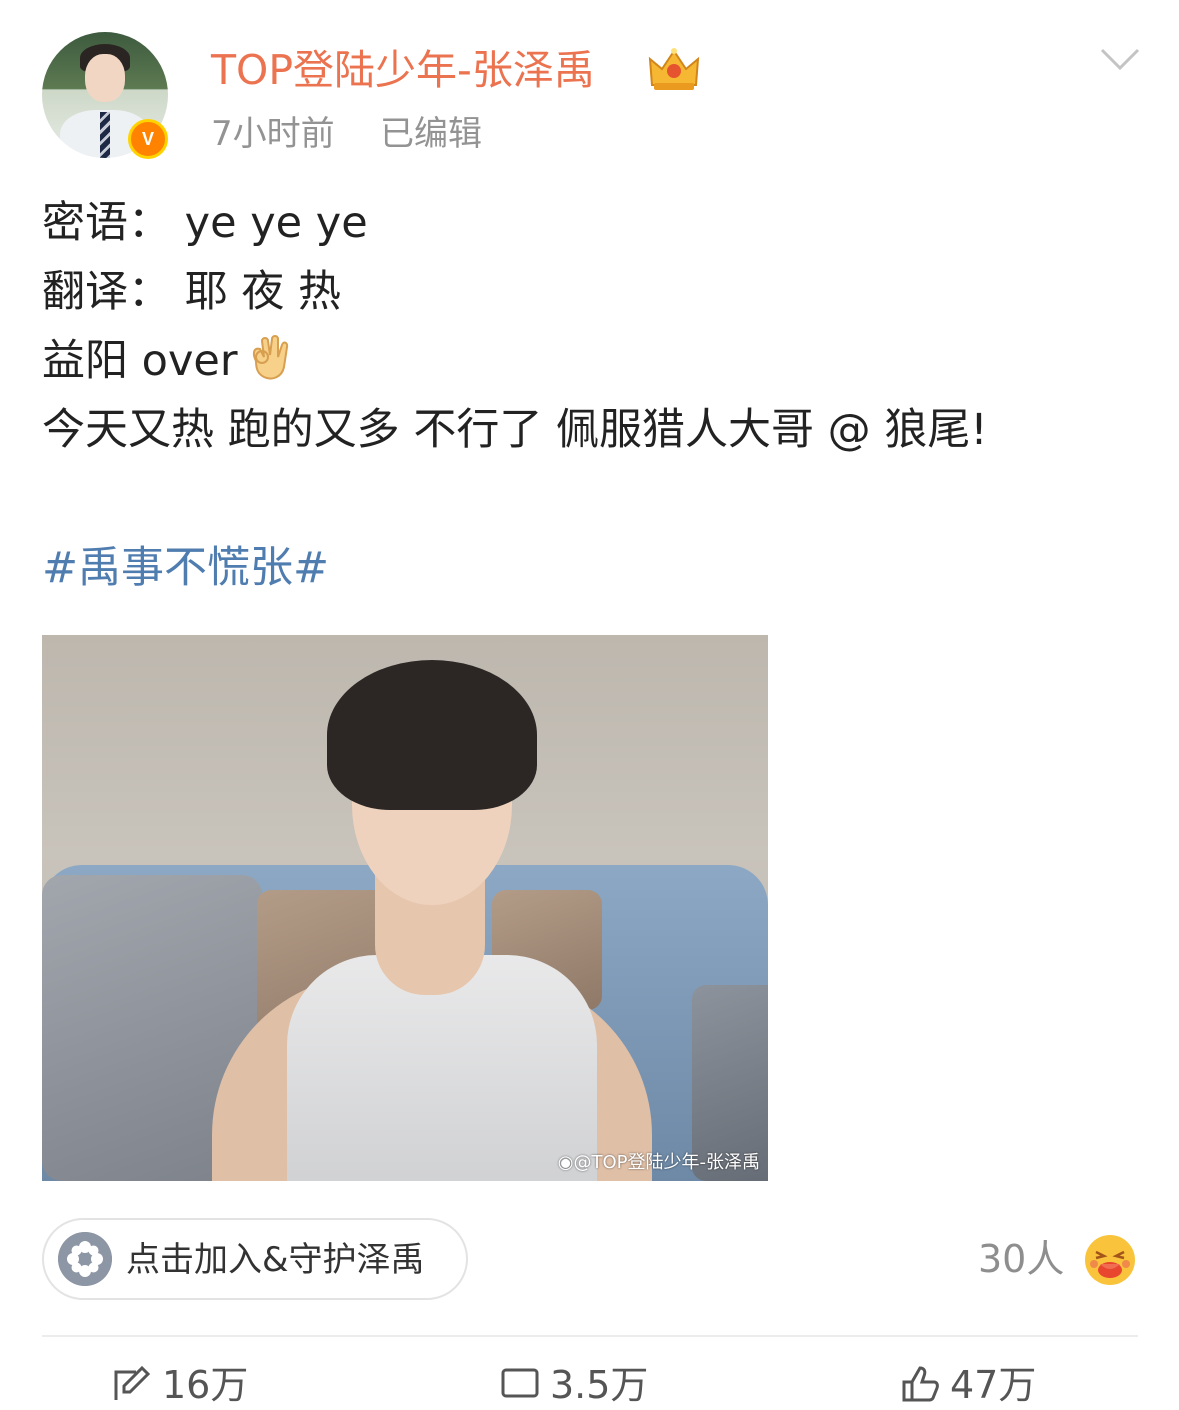 The width and height of the screenshot is (1179, 1410). What do you see at coordinates (515, 430) in the screenshot?
I see `post-text-line: 今天又热 跑的又多 不行了 佩服猎人大哥 @ 狼尾!` at bounding box center [515, 430].